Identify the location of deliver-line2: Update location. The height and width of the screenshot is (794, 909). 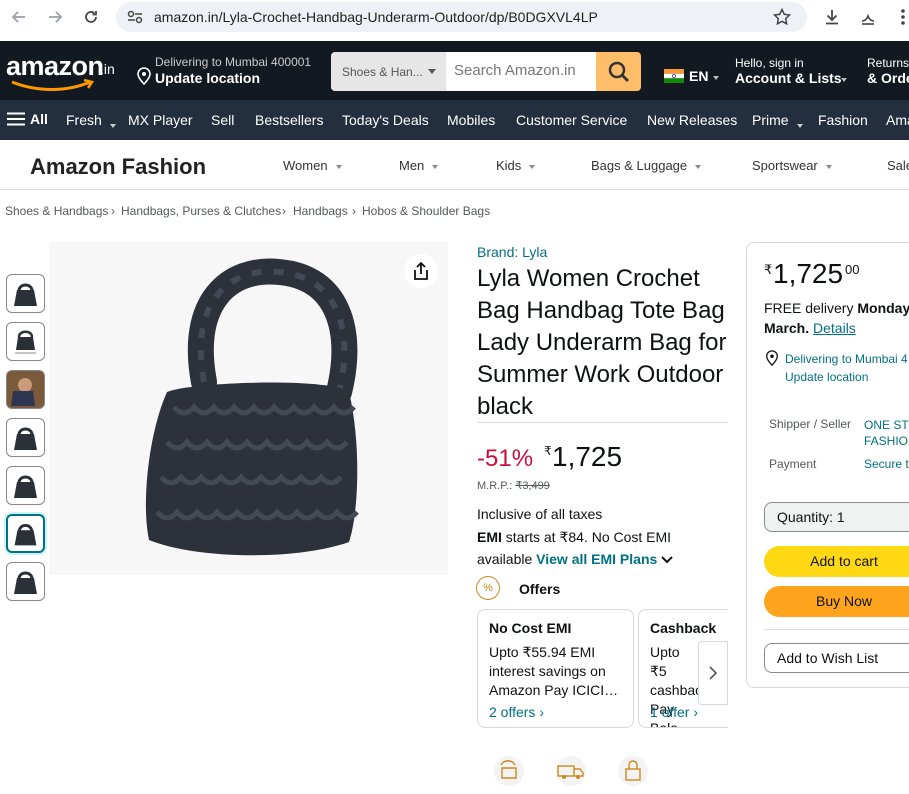
(208, 78).